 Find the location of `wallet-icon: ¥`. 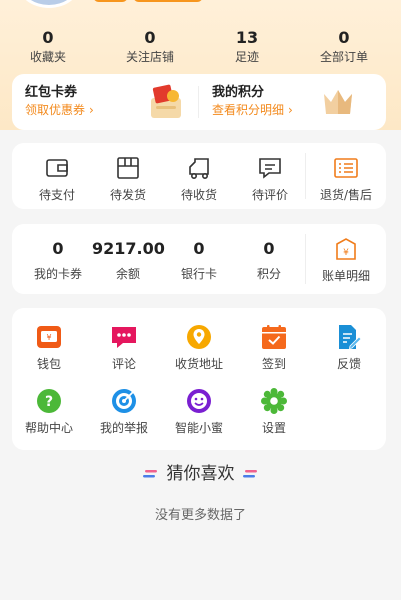

wallet-icon: ¥ is located at coordinates (49, 337).